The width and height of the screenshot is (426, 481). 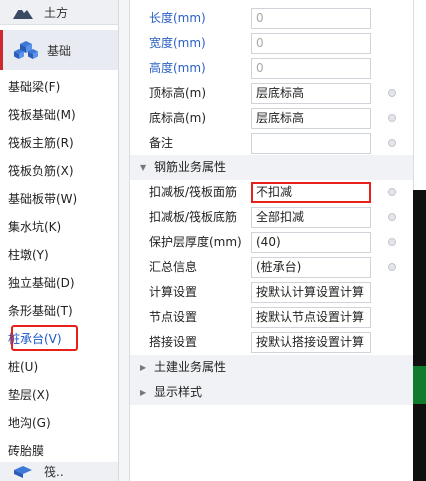 I want to click on earthwork-icon, so click(x=23, y=12).